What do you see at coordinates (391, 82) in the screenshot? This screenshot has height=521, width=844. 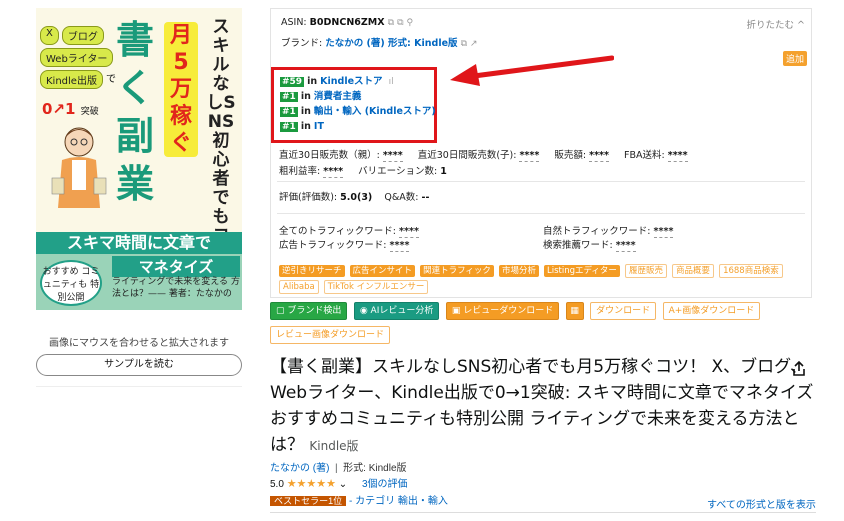 I see `chart-bars-icon: ıl` at bounding box center [391, 82].